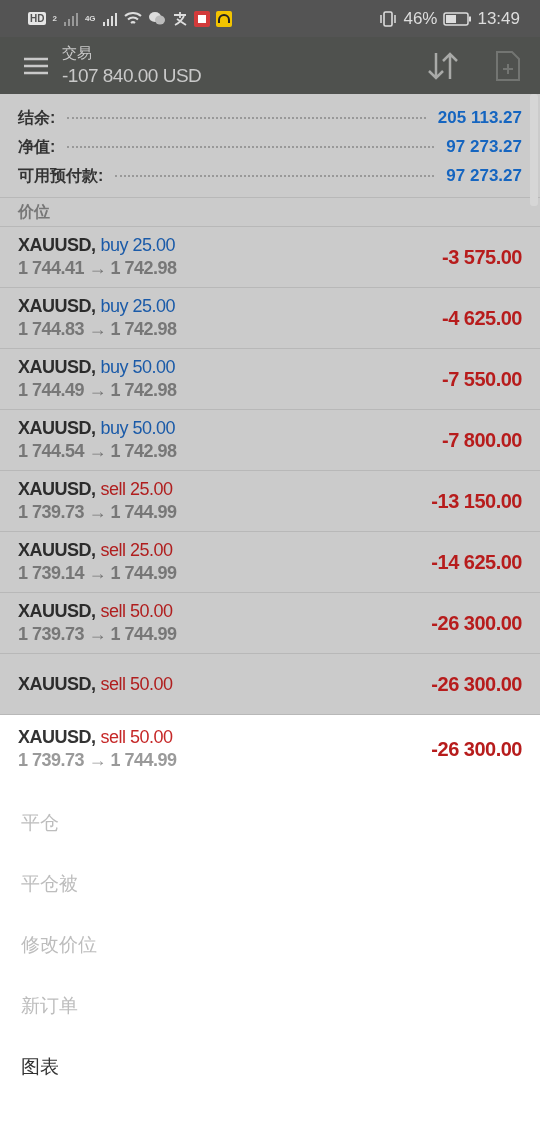  Describe the element at coordinates (270, 257) in the screenshot. I see `position-row: XAUUSD, buy 25.00 1 744.41 → 1 742.98 -3 575.00` at that location.